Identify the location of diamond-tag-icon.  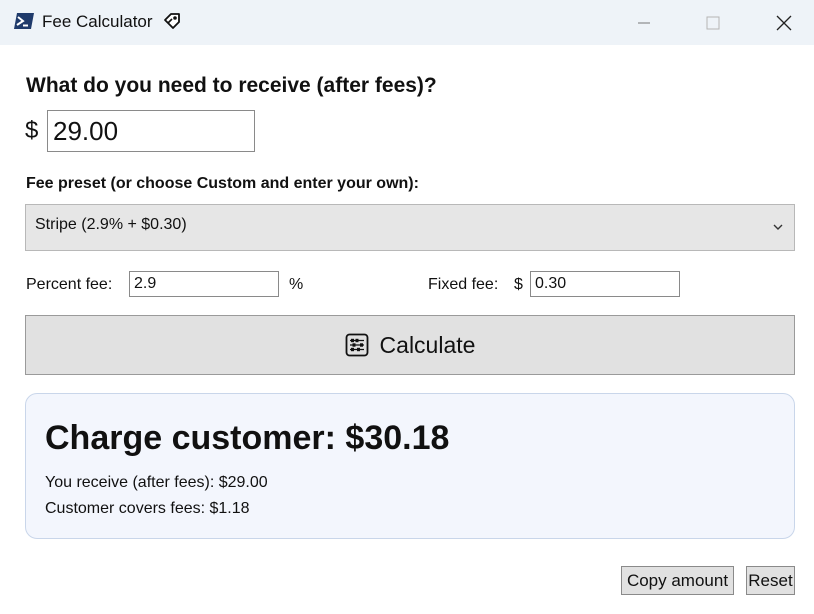
(172, 21).